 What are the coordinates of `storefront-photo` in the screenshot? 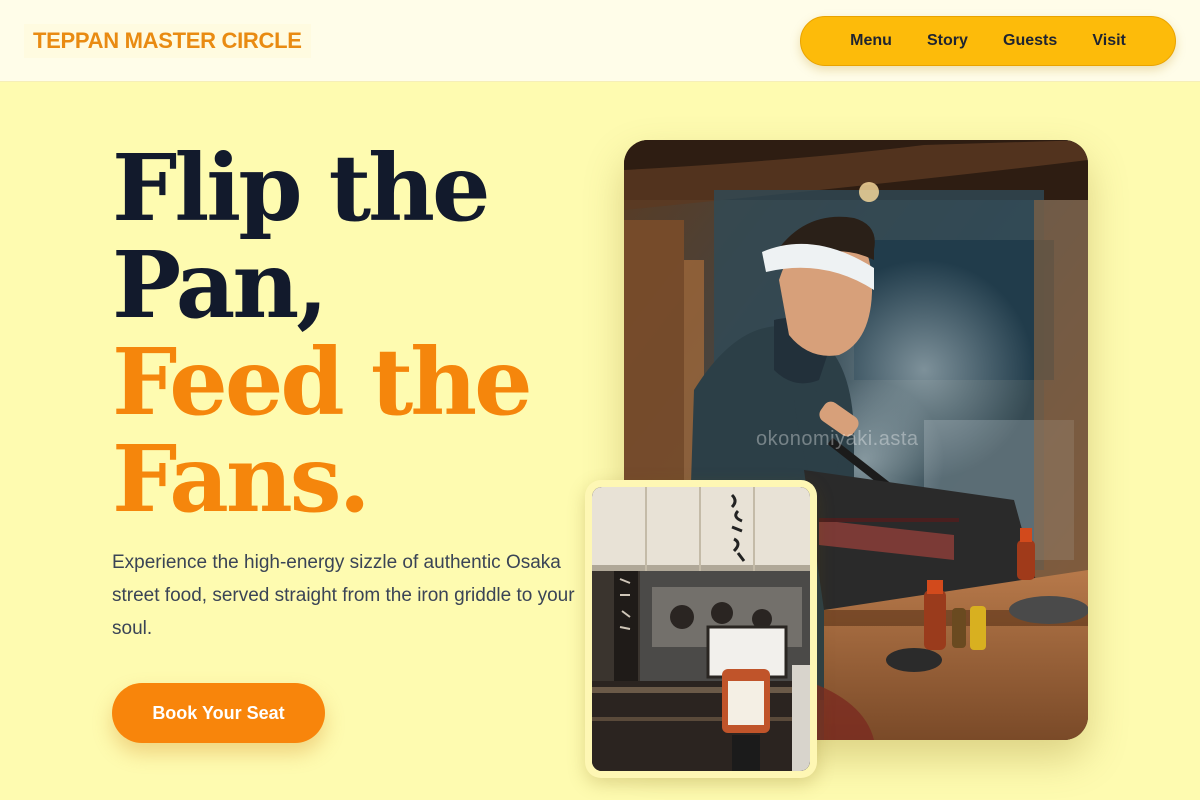 It's located at (701, 629).